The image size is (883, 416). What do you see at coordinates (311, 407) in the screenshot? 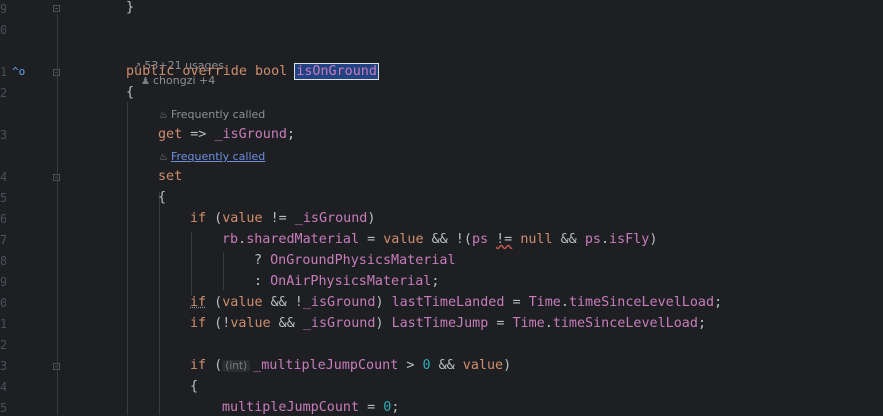
I see `code-line-reset-jump: multipleJumpCount = 0;` at bounding box center [311, 407].